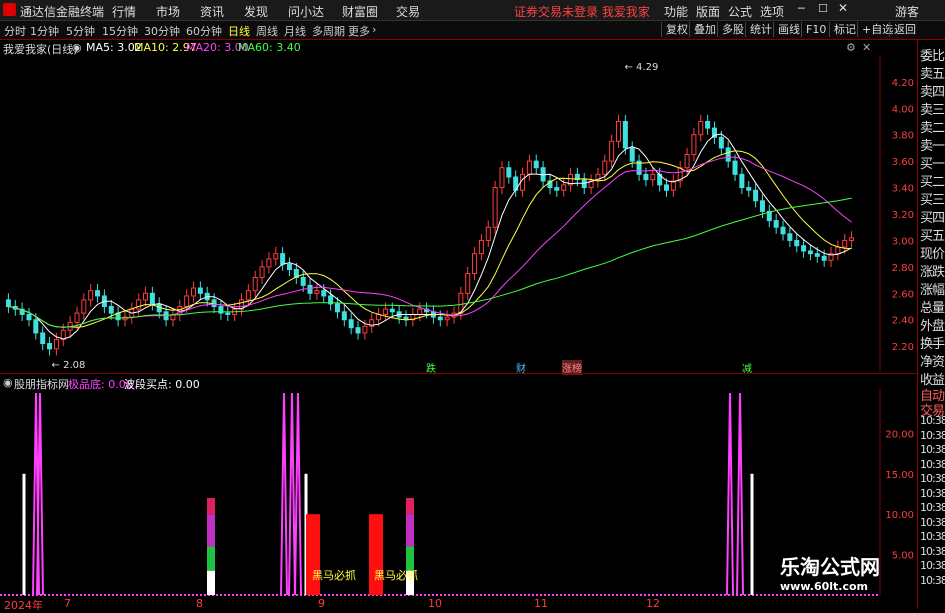  I want to click on menu-item-wealth: 财富圈, so click(360, 11).